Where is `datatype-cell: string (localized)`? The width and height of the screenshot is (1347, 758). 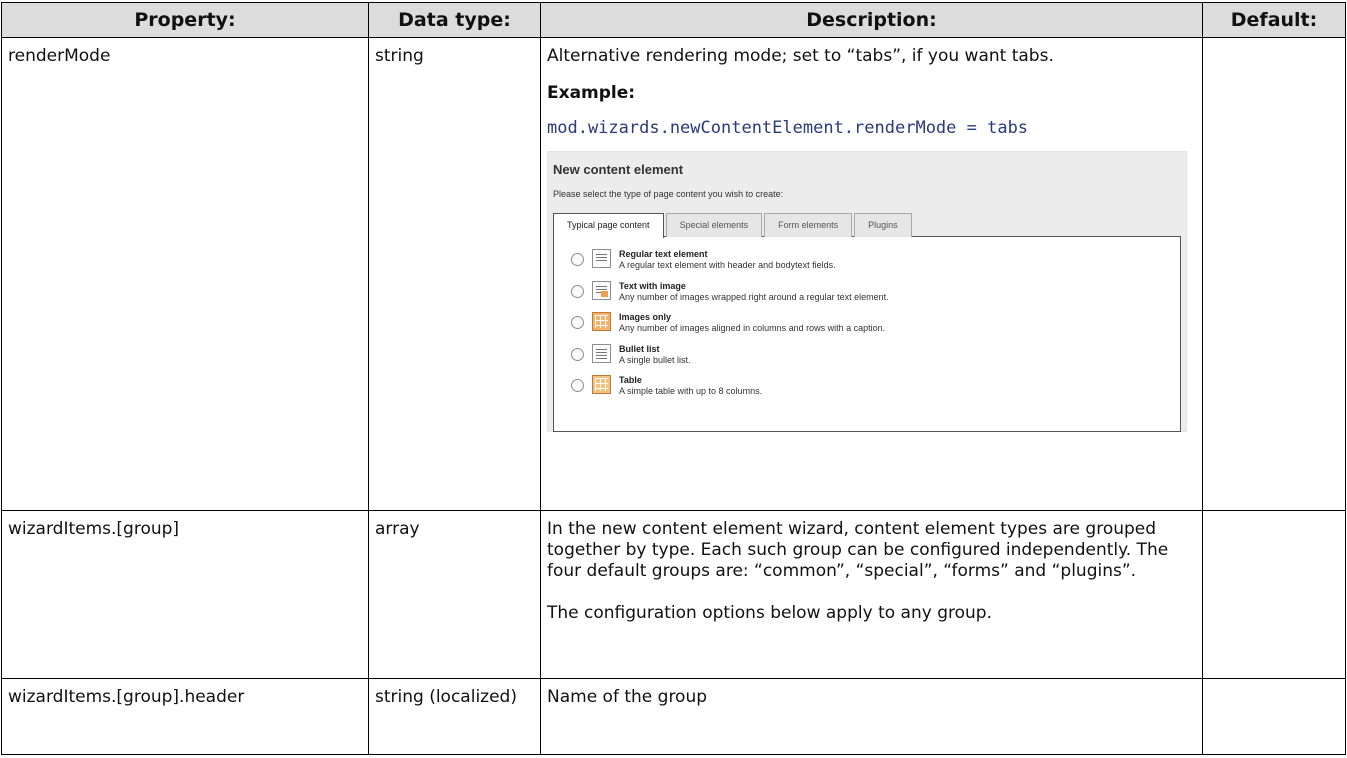
datatype-cell: string (localized) is located at coordinates (454, 716).